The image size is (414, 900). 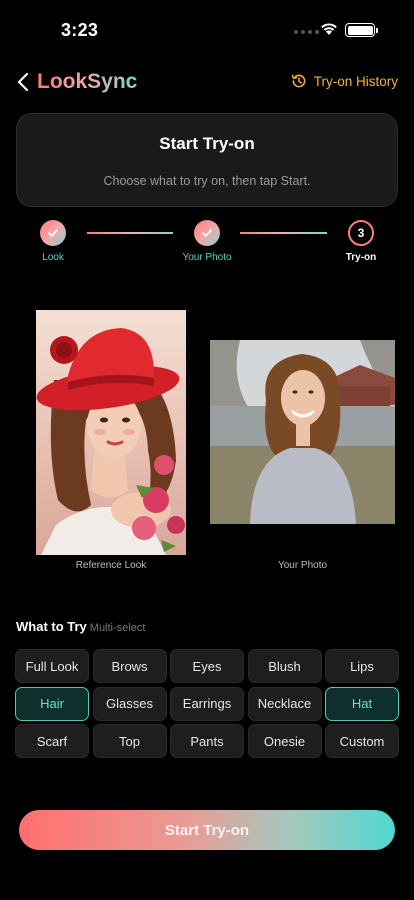 I want to click on chip-blush: Blush, so click(x=284, y=666).